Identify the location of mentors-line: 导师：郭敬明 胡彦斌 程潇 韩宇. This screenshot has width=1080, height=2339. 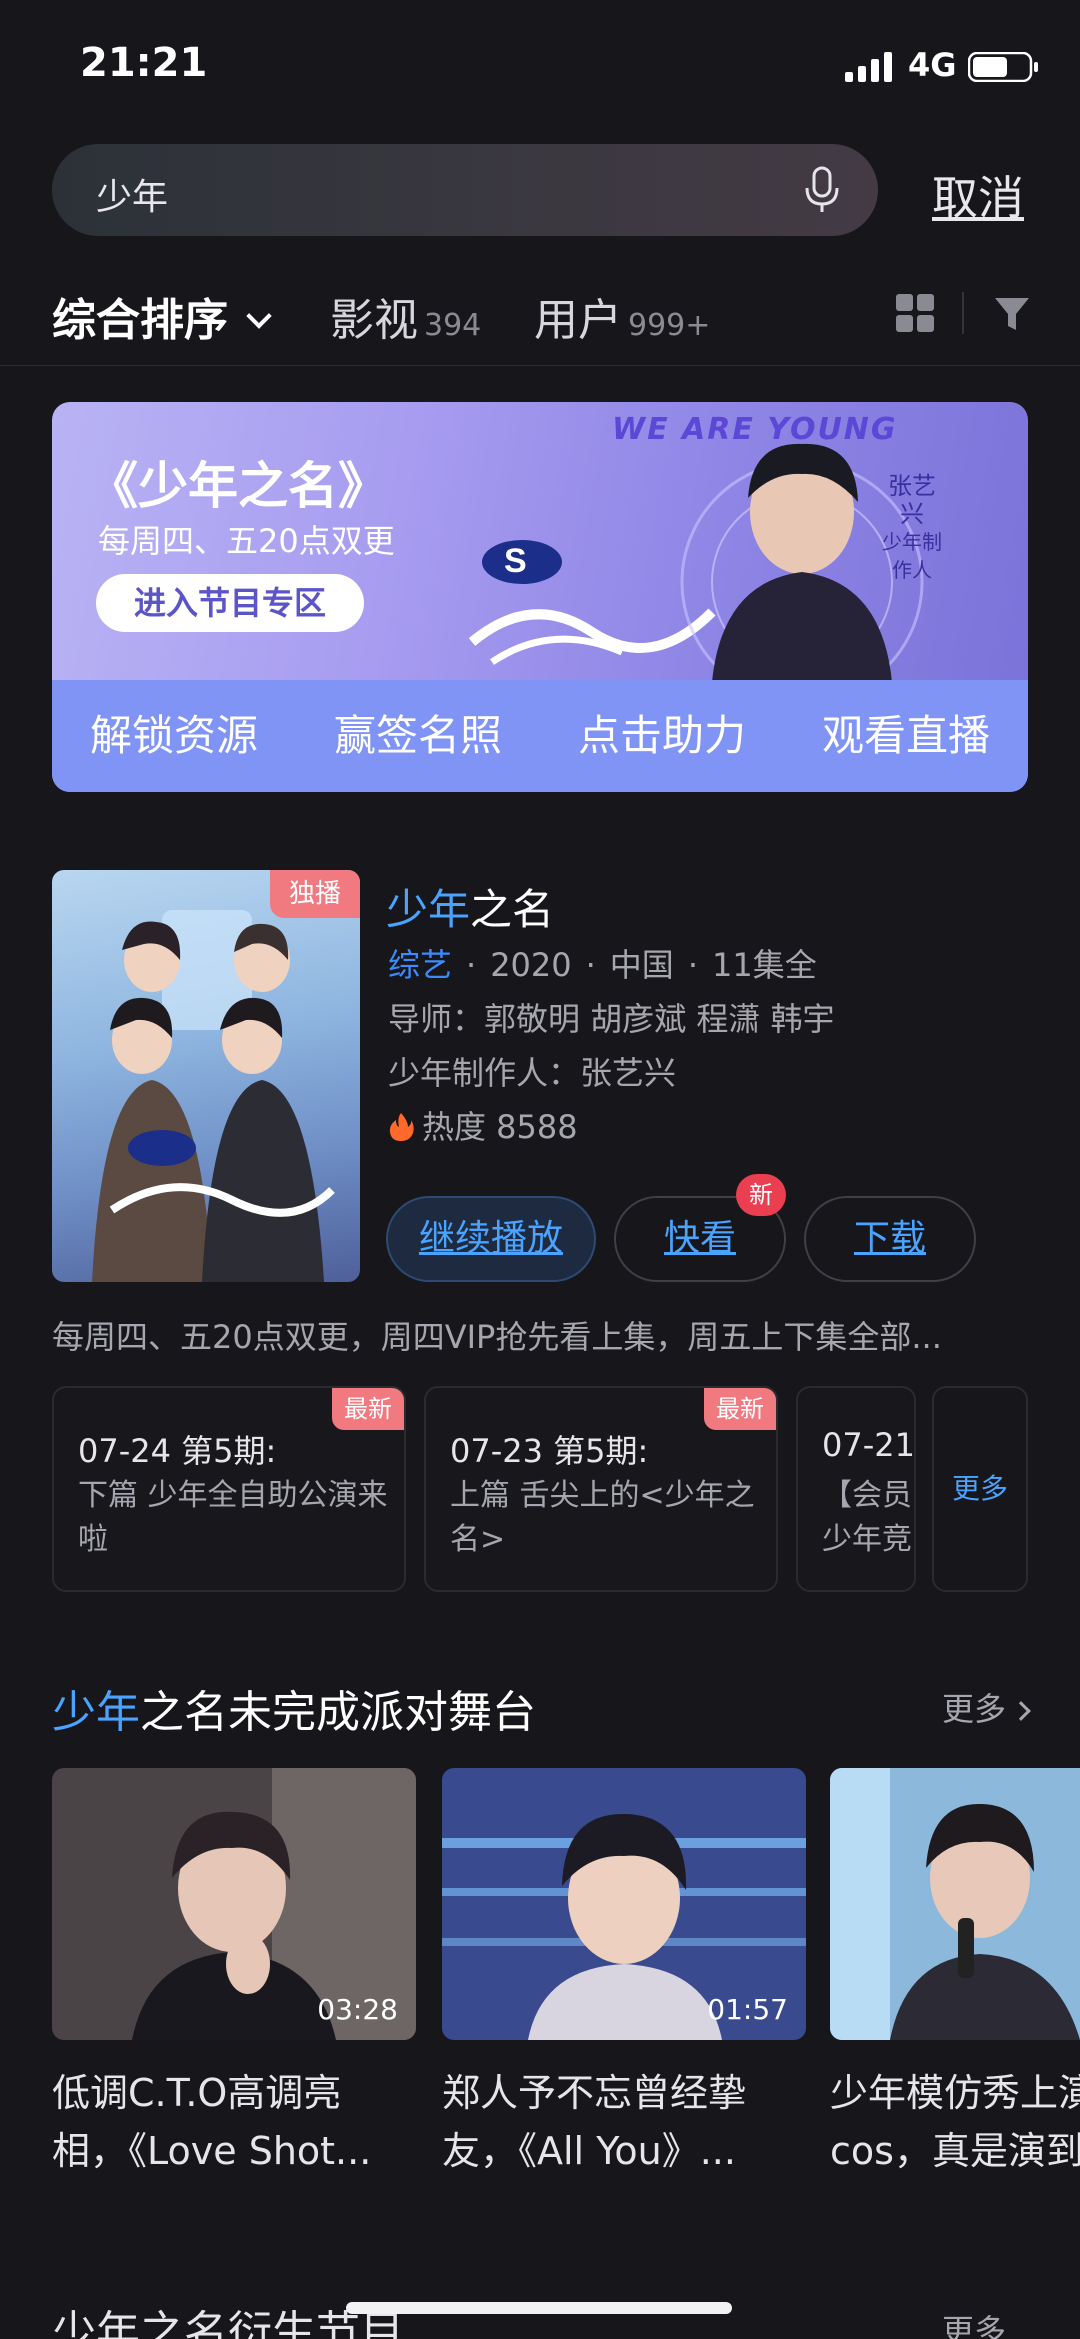
(611, 1017).